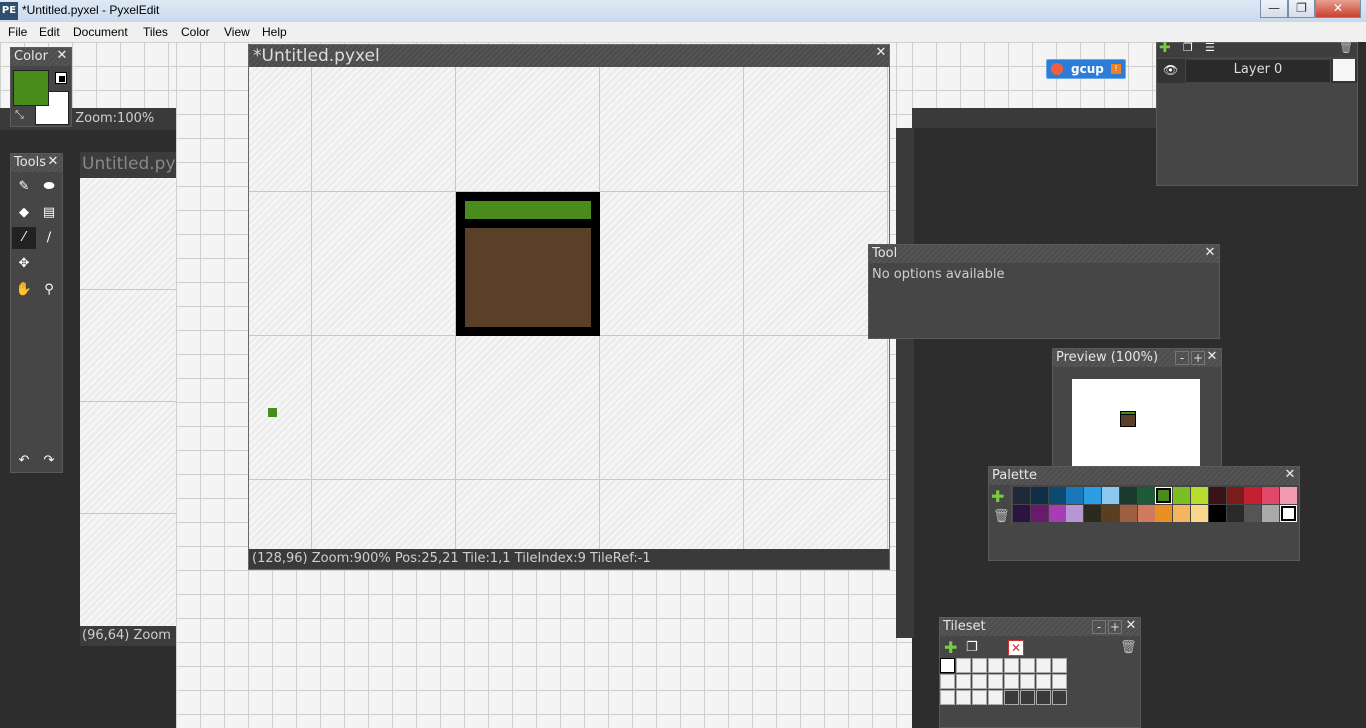  I want to click on redo-icon: ↷, so click(49, 461).